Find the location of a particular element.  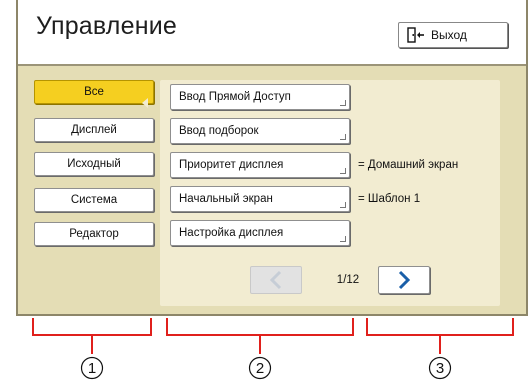

chevron-right-icon is located at coordinates (404, 280).